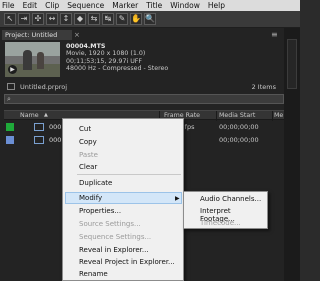  I want to click on rolling-edit-tool-icon: ↔, so click(52, 19).